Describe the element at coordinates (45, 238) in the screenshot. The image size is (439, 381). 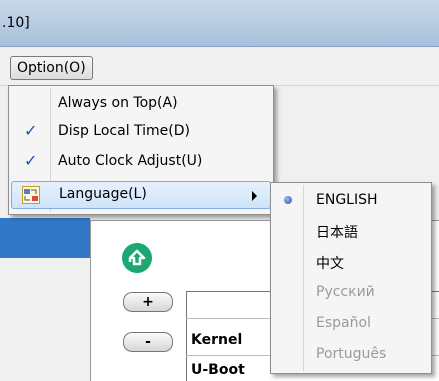
I see `selected-list-row` at that location.